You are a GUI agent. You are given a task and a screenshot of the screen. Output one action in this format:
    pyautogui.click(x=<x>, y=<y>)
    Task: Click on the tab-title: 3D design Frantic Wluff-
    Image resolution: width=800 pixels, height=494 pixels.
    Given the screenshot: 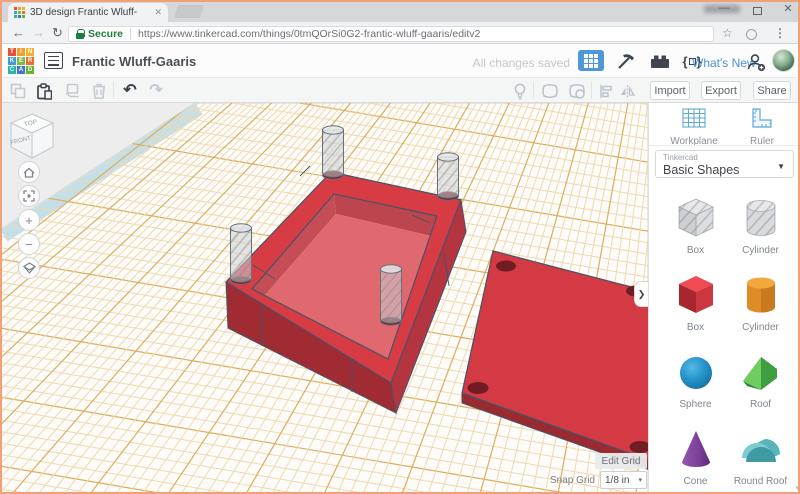 What is the action you would take?
    pyautogui.click(x=84, y=12)
    